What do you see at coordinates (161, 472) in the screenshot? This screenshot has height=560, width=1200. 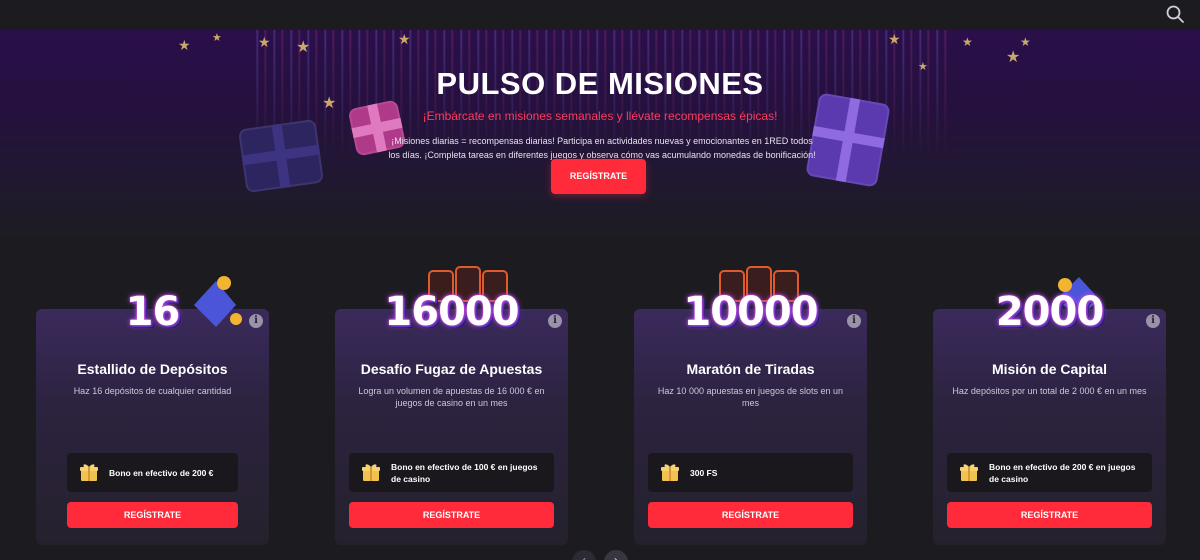 I see `reward-text: Bono en efectivo de 200 €` at bounding box center [161, 472].